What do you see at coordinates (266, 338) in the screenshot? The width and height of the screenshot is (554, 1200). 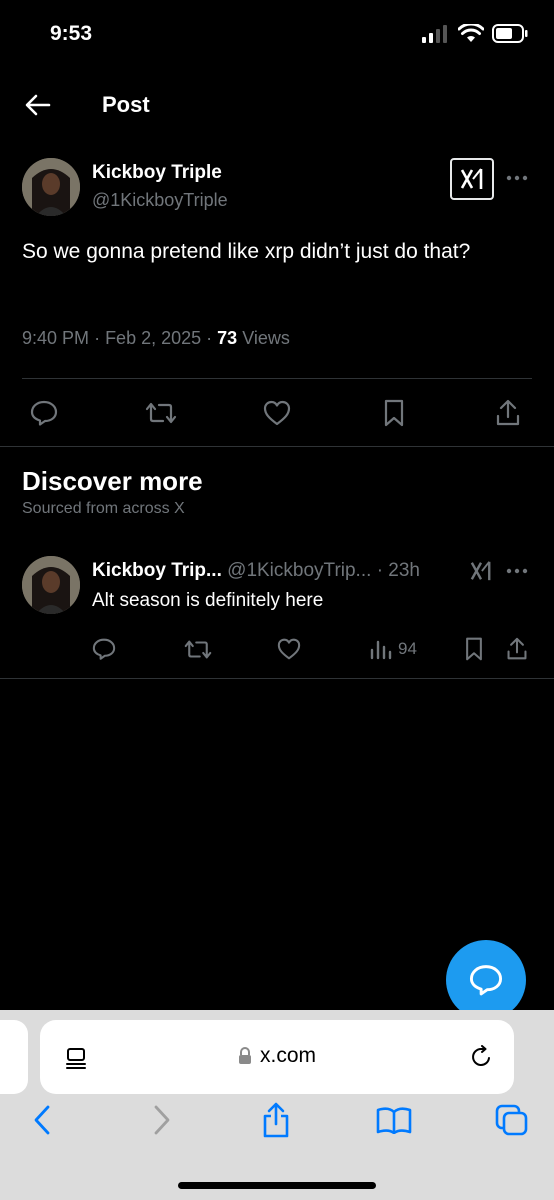 I see `views-label: Views` at bounding box center [266, 338].